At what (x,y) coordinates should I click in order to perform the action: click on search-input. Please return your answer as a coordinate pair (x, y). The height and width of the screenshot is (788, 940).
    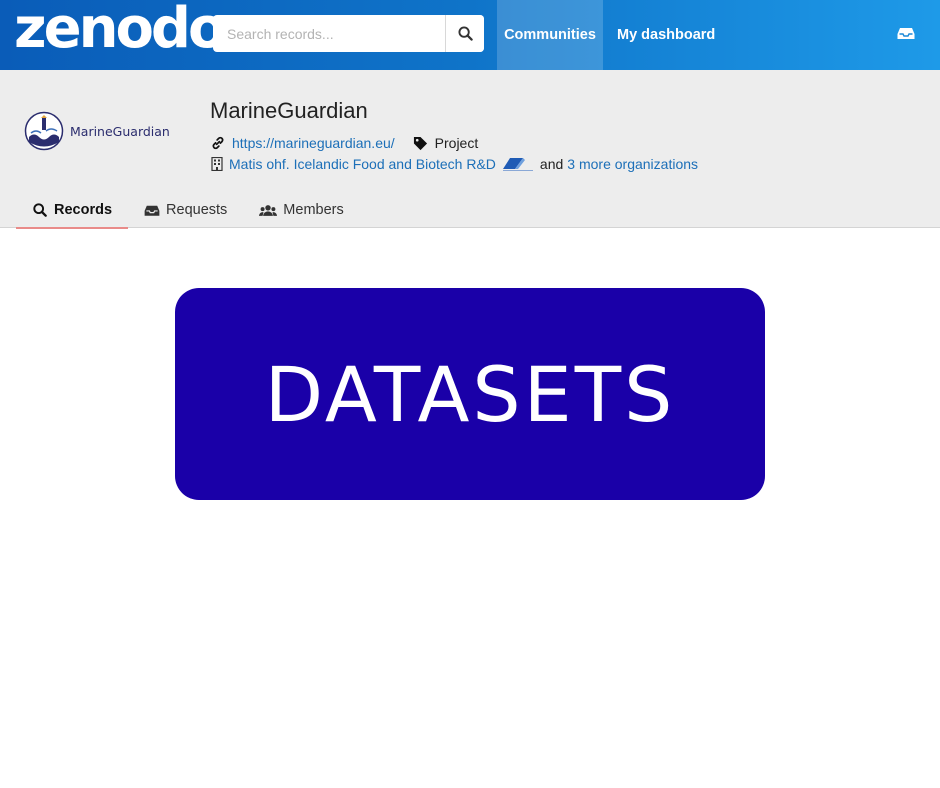
    Looking at the image, I should click on (329, 33).